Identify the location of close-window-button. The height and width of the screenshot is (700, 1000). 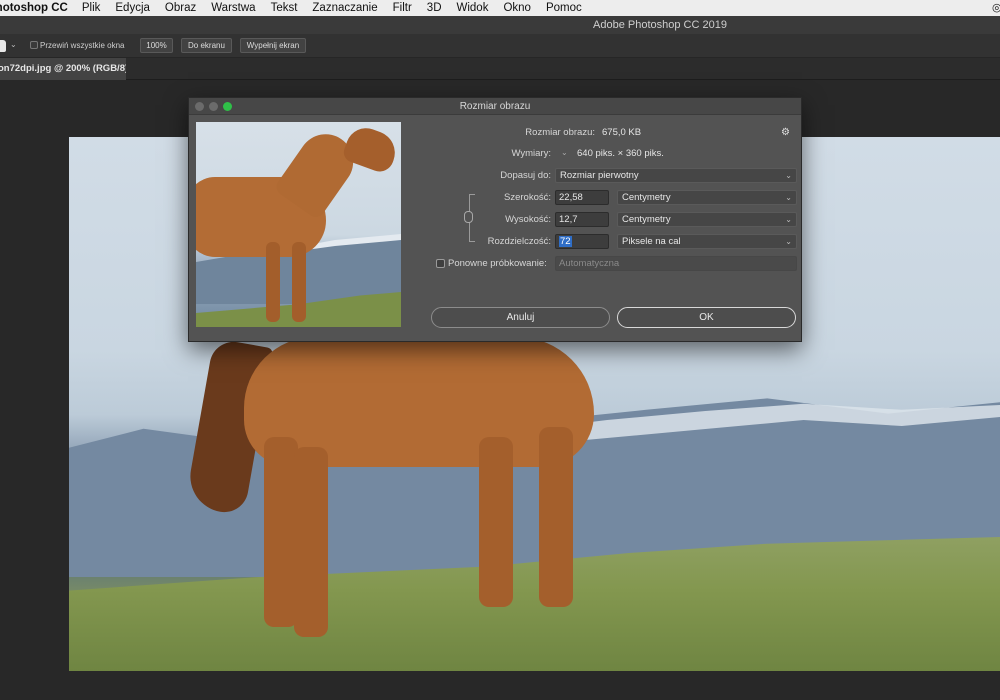
(199, 106).